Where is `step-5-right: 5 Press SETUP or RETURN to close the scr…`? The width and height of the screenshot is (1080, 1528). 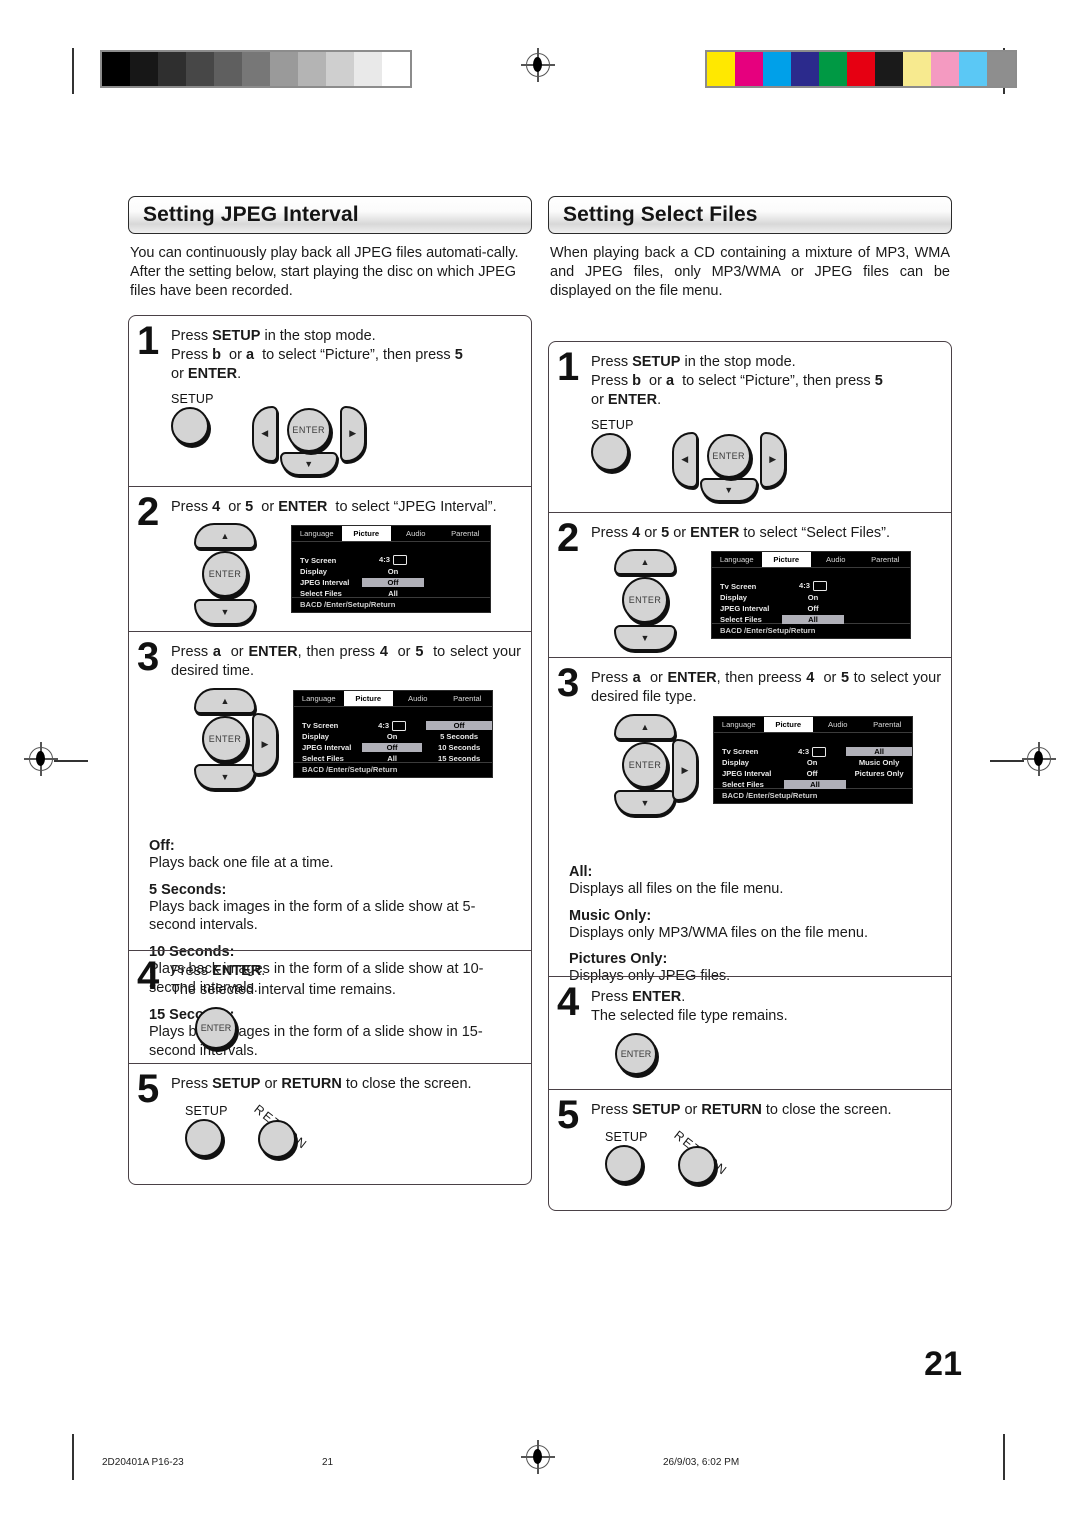 step-5-right: 5 Press SETUP or RETURN to close the scr… is located at coordinates (750, 1149).